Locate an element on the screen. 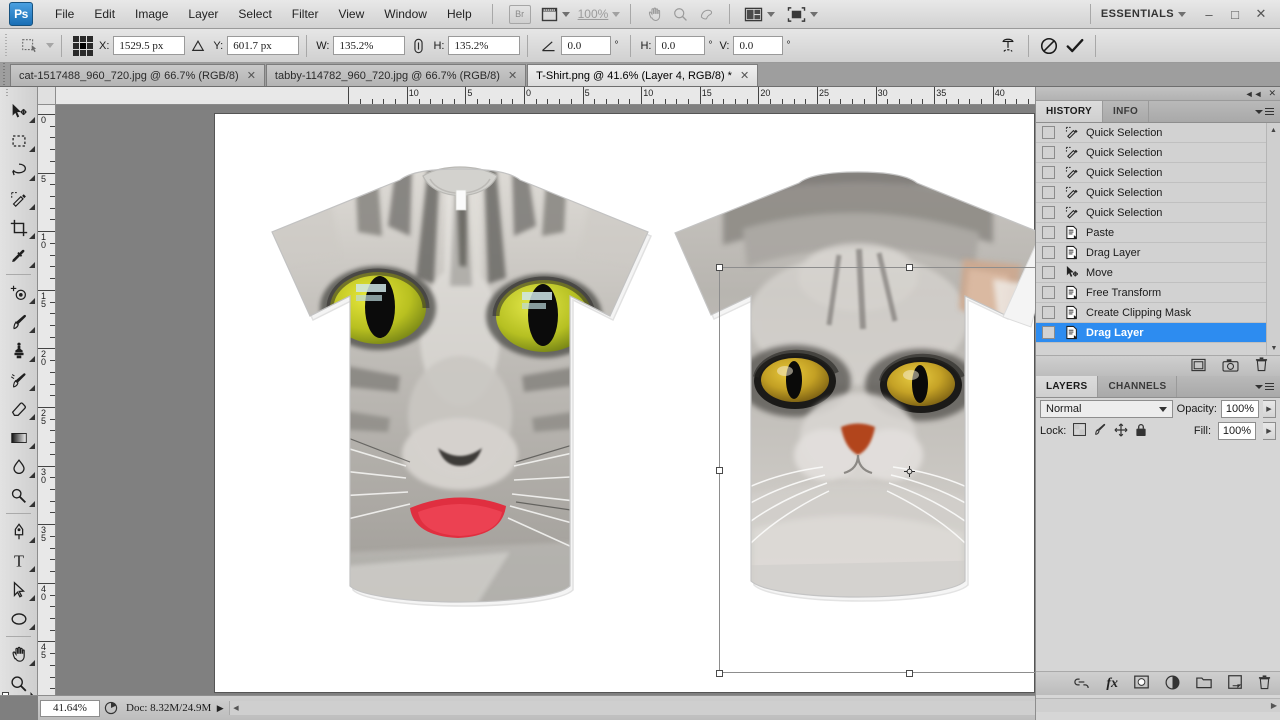 The height and width of the screenshot is (720, 1280). create-document-from-state-button is located at coordinates (1198, 366).